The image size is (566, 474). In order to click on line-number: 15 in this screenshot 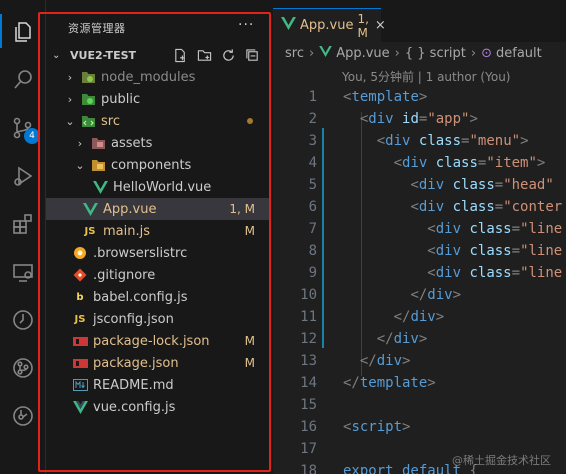, I will do `click(308, 405)`.